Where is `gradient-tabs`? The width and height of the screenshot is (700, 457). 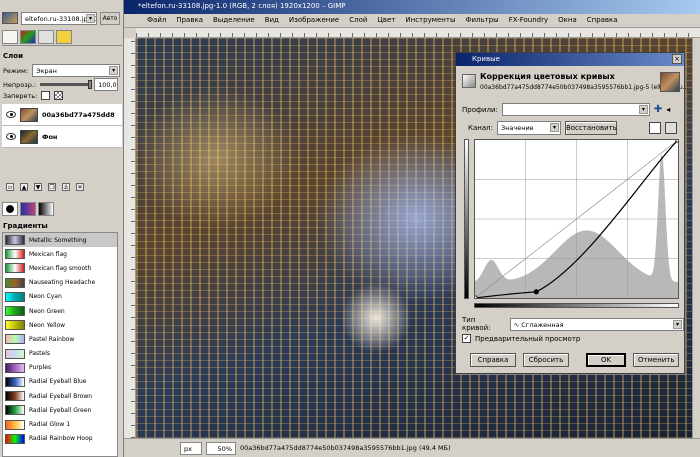
gradient-tabs is located at coordinates (28, 209).